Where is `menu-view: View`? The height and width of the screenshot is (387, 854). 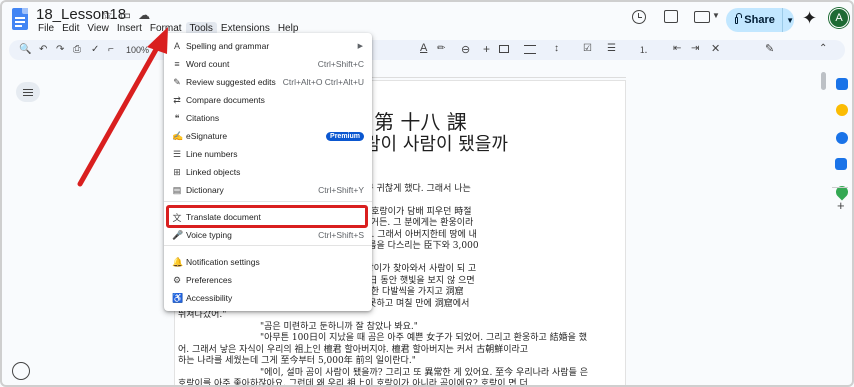
menu-view: View is located at coordinates (98, 28).